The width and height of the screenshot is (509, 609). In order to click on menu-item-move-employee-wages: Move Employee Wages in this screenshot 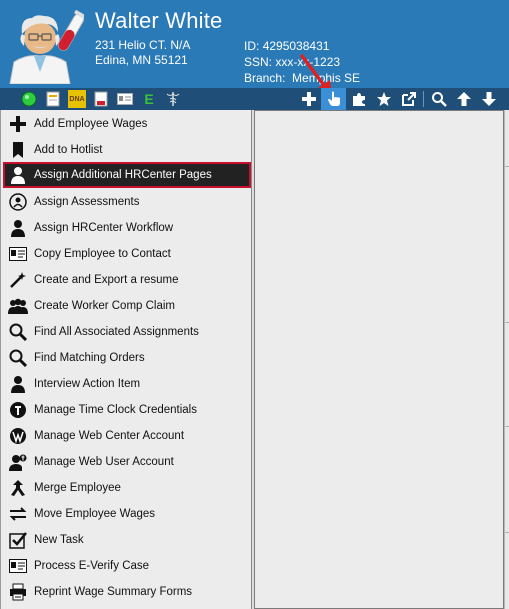, I will do `click(127, 514)`.